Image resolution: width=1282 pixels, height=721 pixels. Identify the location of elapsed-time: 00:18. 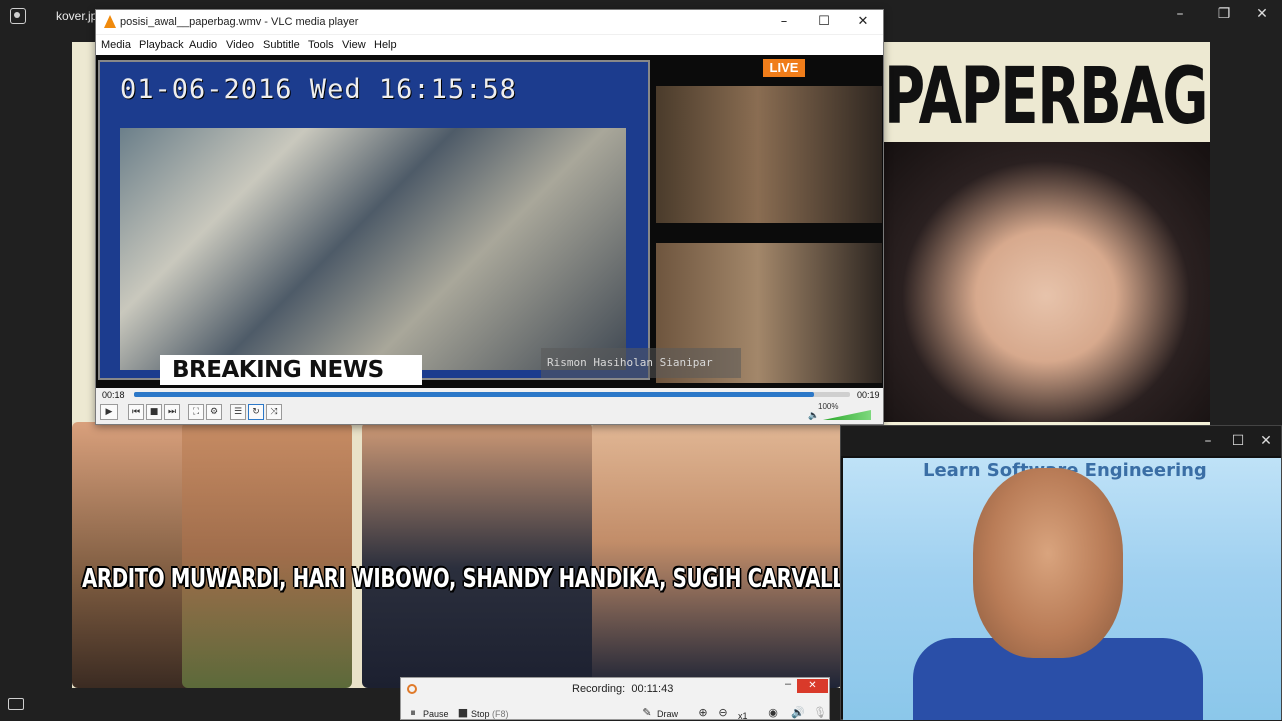
(113, 395).